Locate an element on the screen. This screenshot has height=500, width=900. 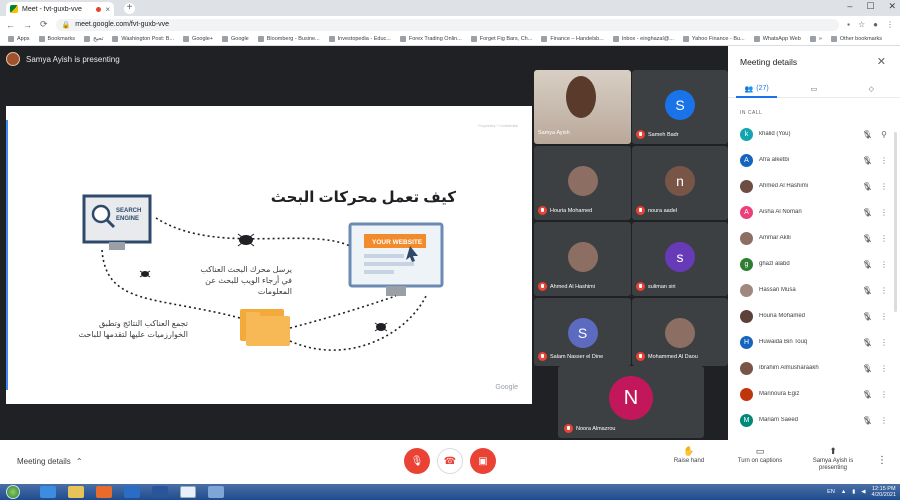
tab-people: 👥 (27) is located at coordinates (756, 89).